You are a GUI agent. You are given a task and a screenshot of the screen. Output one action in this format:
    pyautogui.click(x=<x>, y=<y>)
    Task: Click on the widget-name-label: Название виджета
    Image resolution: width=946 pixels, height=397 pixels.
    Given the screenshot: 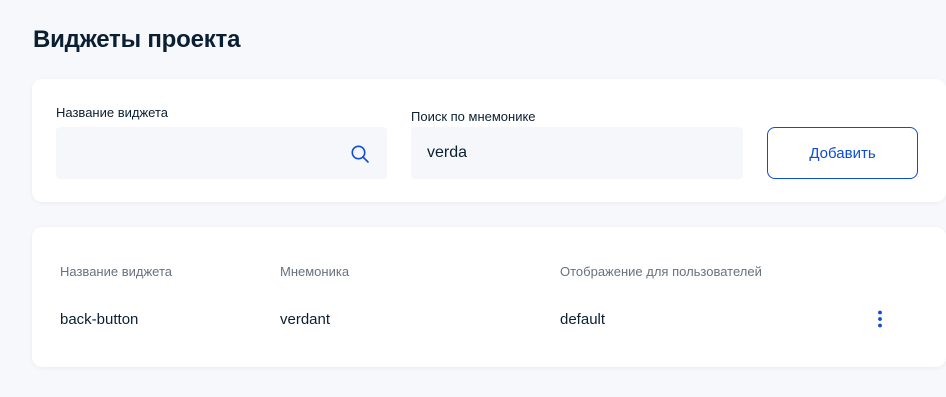 What is the action you would take?
    pyautogui.click(x=112, y=112)
    